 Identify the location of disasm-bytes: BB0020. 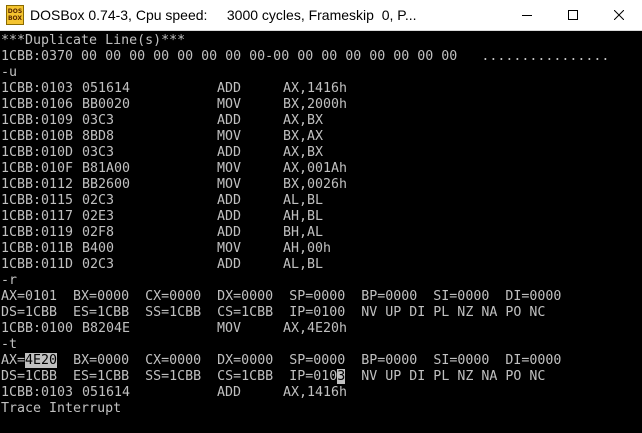
(106, 104).